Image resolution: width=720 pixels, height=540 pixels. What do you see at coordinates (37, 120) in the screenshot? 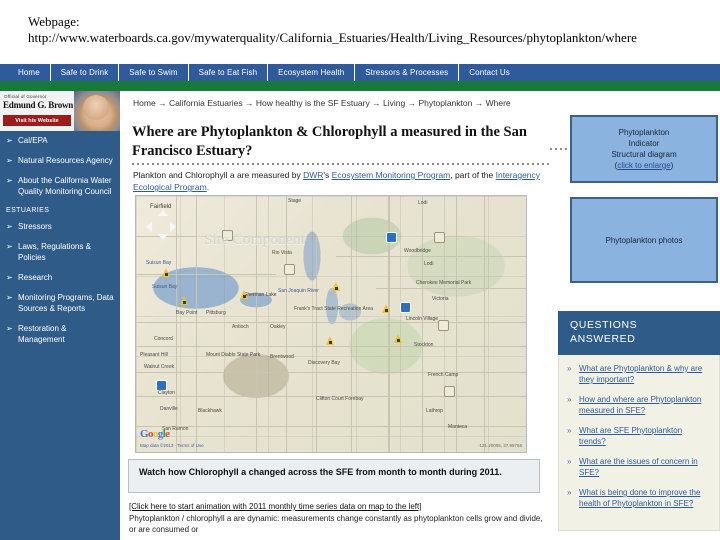
I see `visit-website-button: Visit his Website` at bounding box center [37, 120].